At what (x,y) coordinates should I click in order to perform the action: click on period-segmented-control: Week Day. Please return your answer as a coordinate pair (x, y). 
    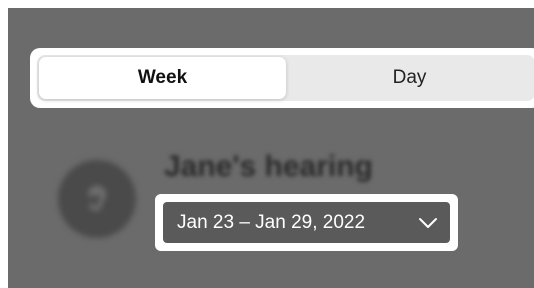
    Looking at the image, I should click on (285, 78).